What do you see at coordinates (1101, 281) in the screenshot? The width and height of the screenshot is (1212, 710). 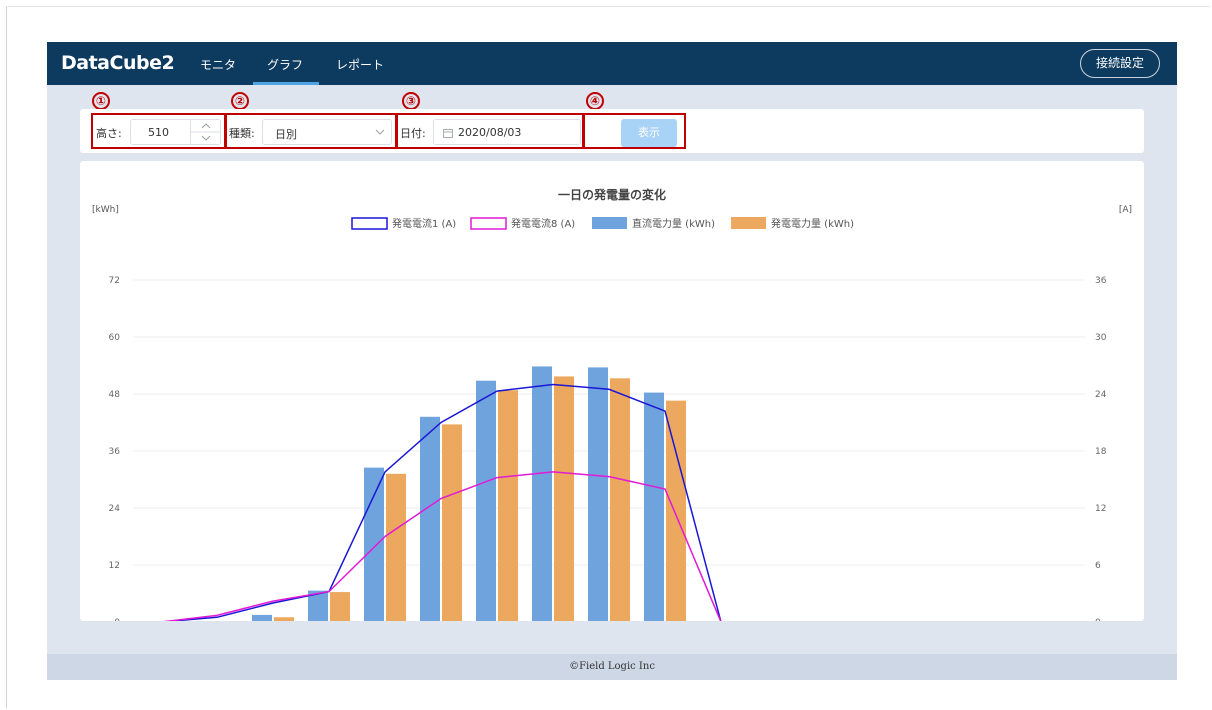 I see `y-right-tick-label: 36` at bounding box center [1101, 281].